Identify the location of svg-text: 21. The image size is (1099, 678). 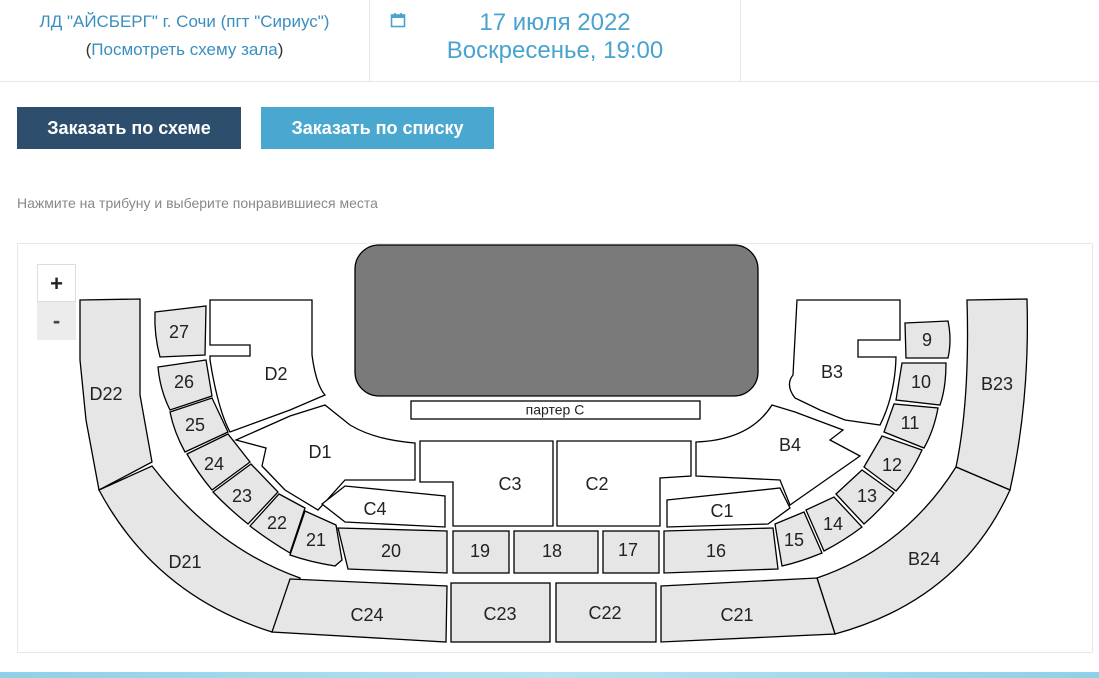
(316, 540).